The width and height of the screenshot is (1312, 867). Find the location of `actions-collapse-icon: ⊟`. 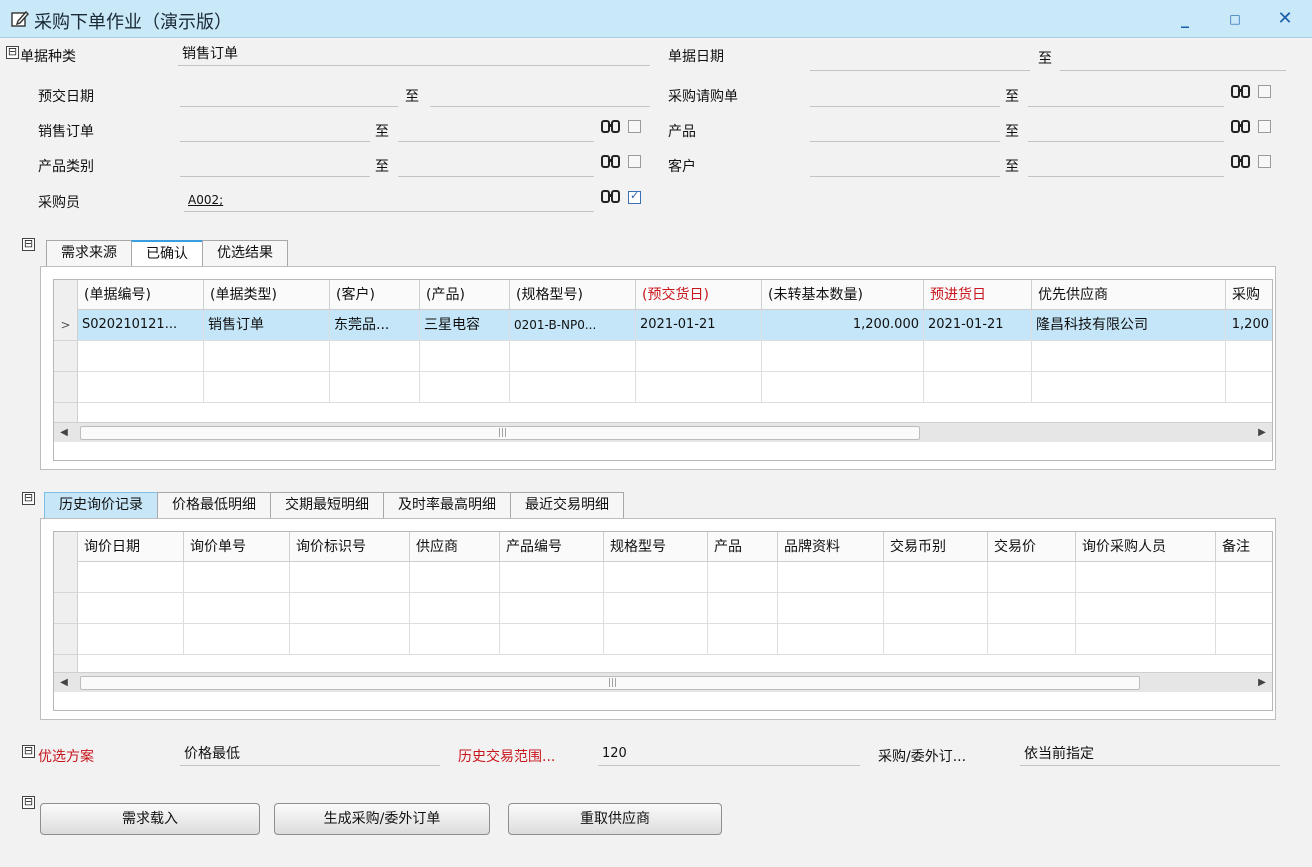

actions-collapse-icon: ⊟ is located at coordinates (28, 802).